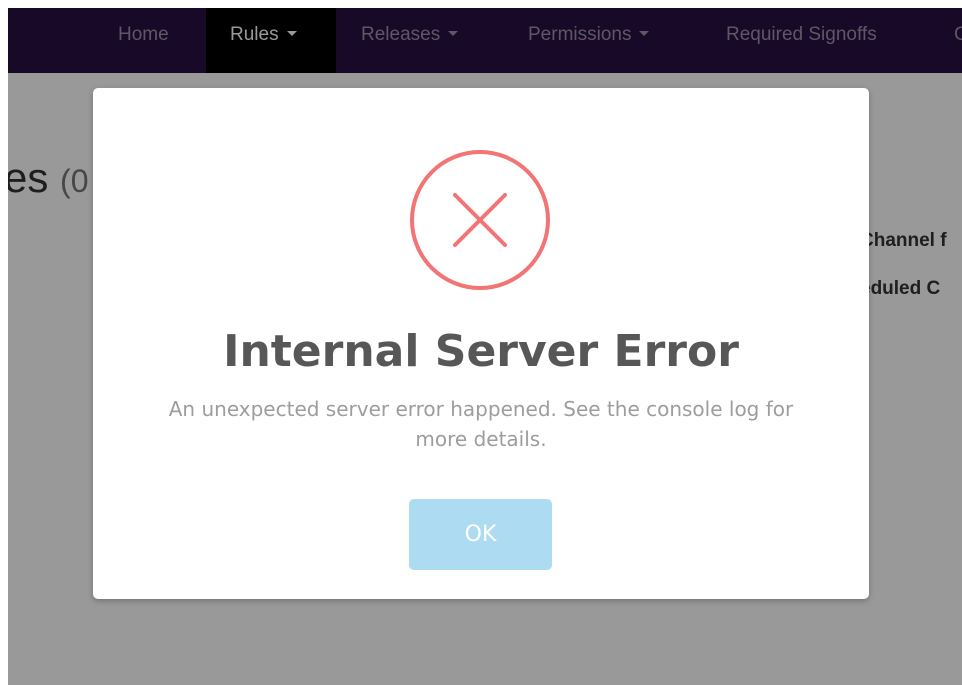 The height and width of the screenshot is (685, 962). Describe the element at coordinates (480, 220) in the screenshot. I see `error-x-circle-icon` at that location.